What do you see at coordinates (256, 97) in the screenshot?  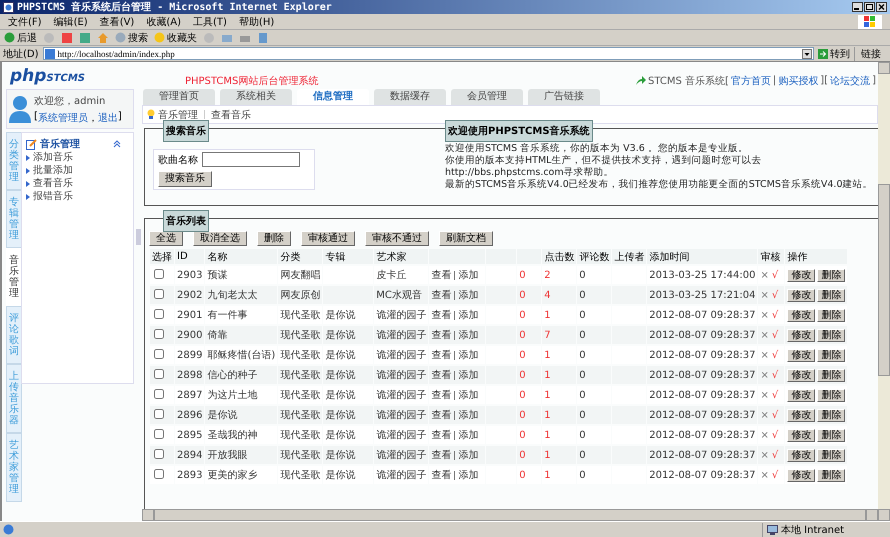 I see `nav-tab: 系统相关` at bounding box center [256, 97].